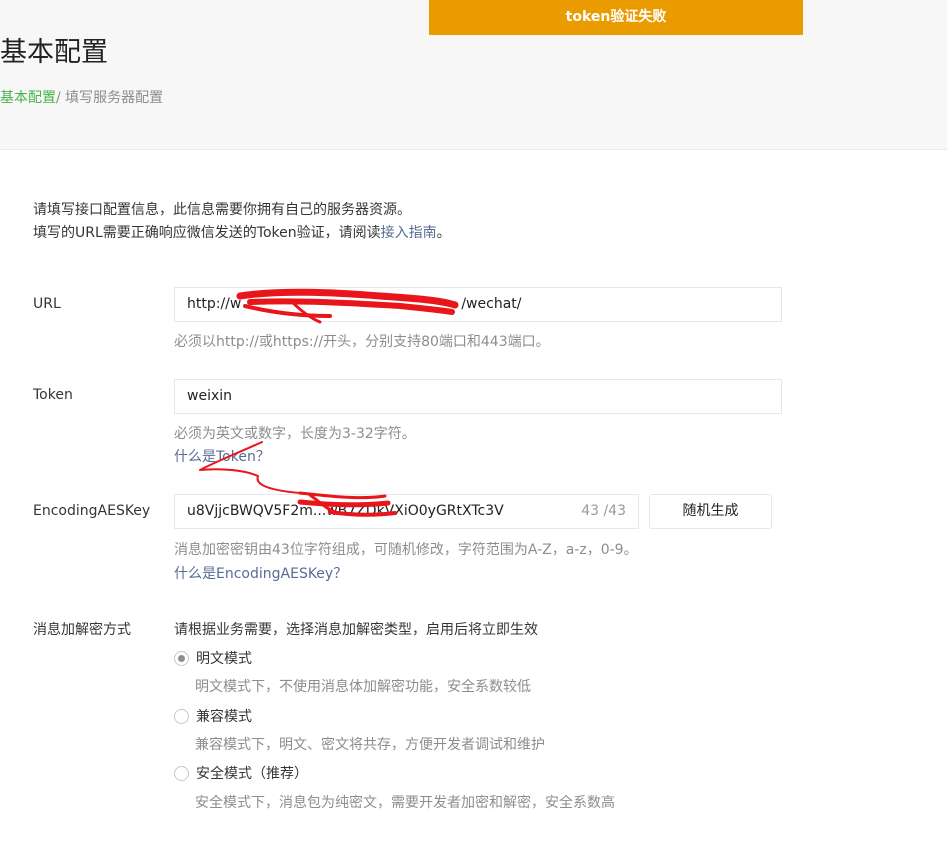  Describe the element at coordinates (406, 550) in the screenshot. I see `aes-key-hint: 消息加密密钥由43位字符组成，可随机修改，字符范围为A-Z，a-z，0-9。` at that location.